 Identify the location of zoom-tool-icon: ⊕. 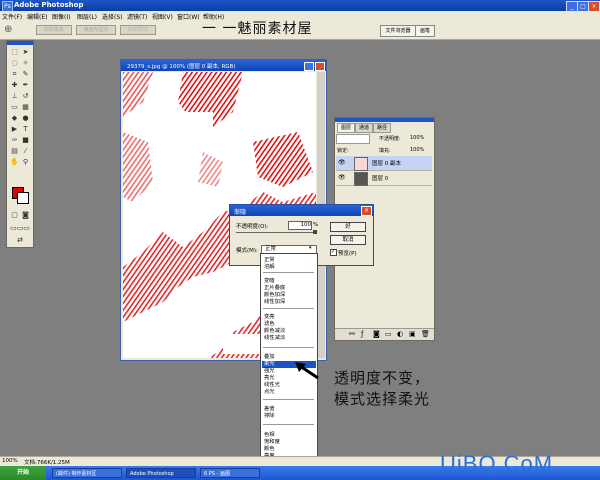
(11, 30).